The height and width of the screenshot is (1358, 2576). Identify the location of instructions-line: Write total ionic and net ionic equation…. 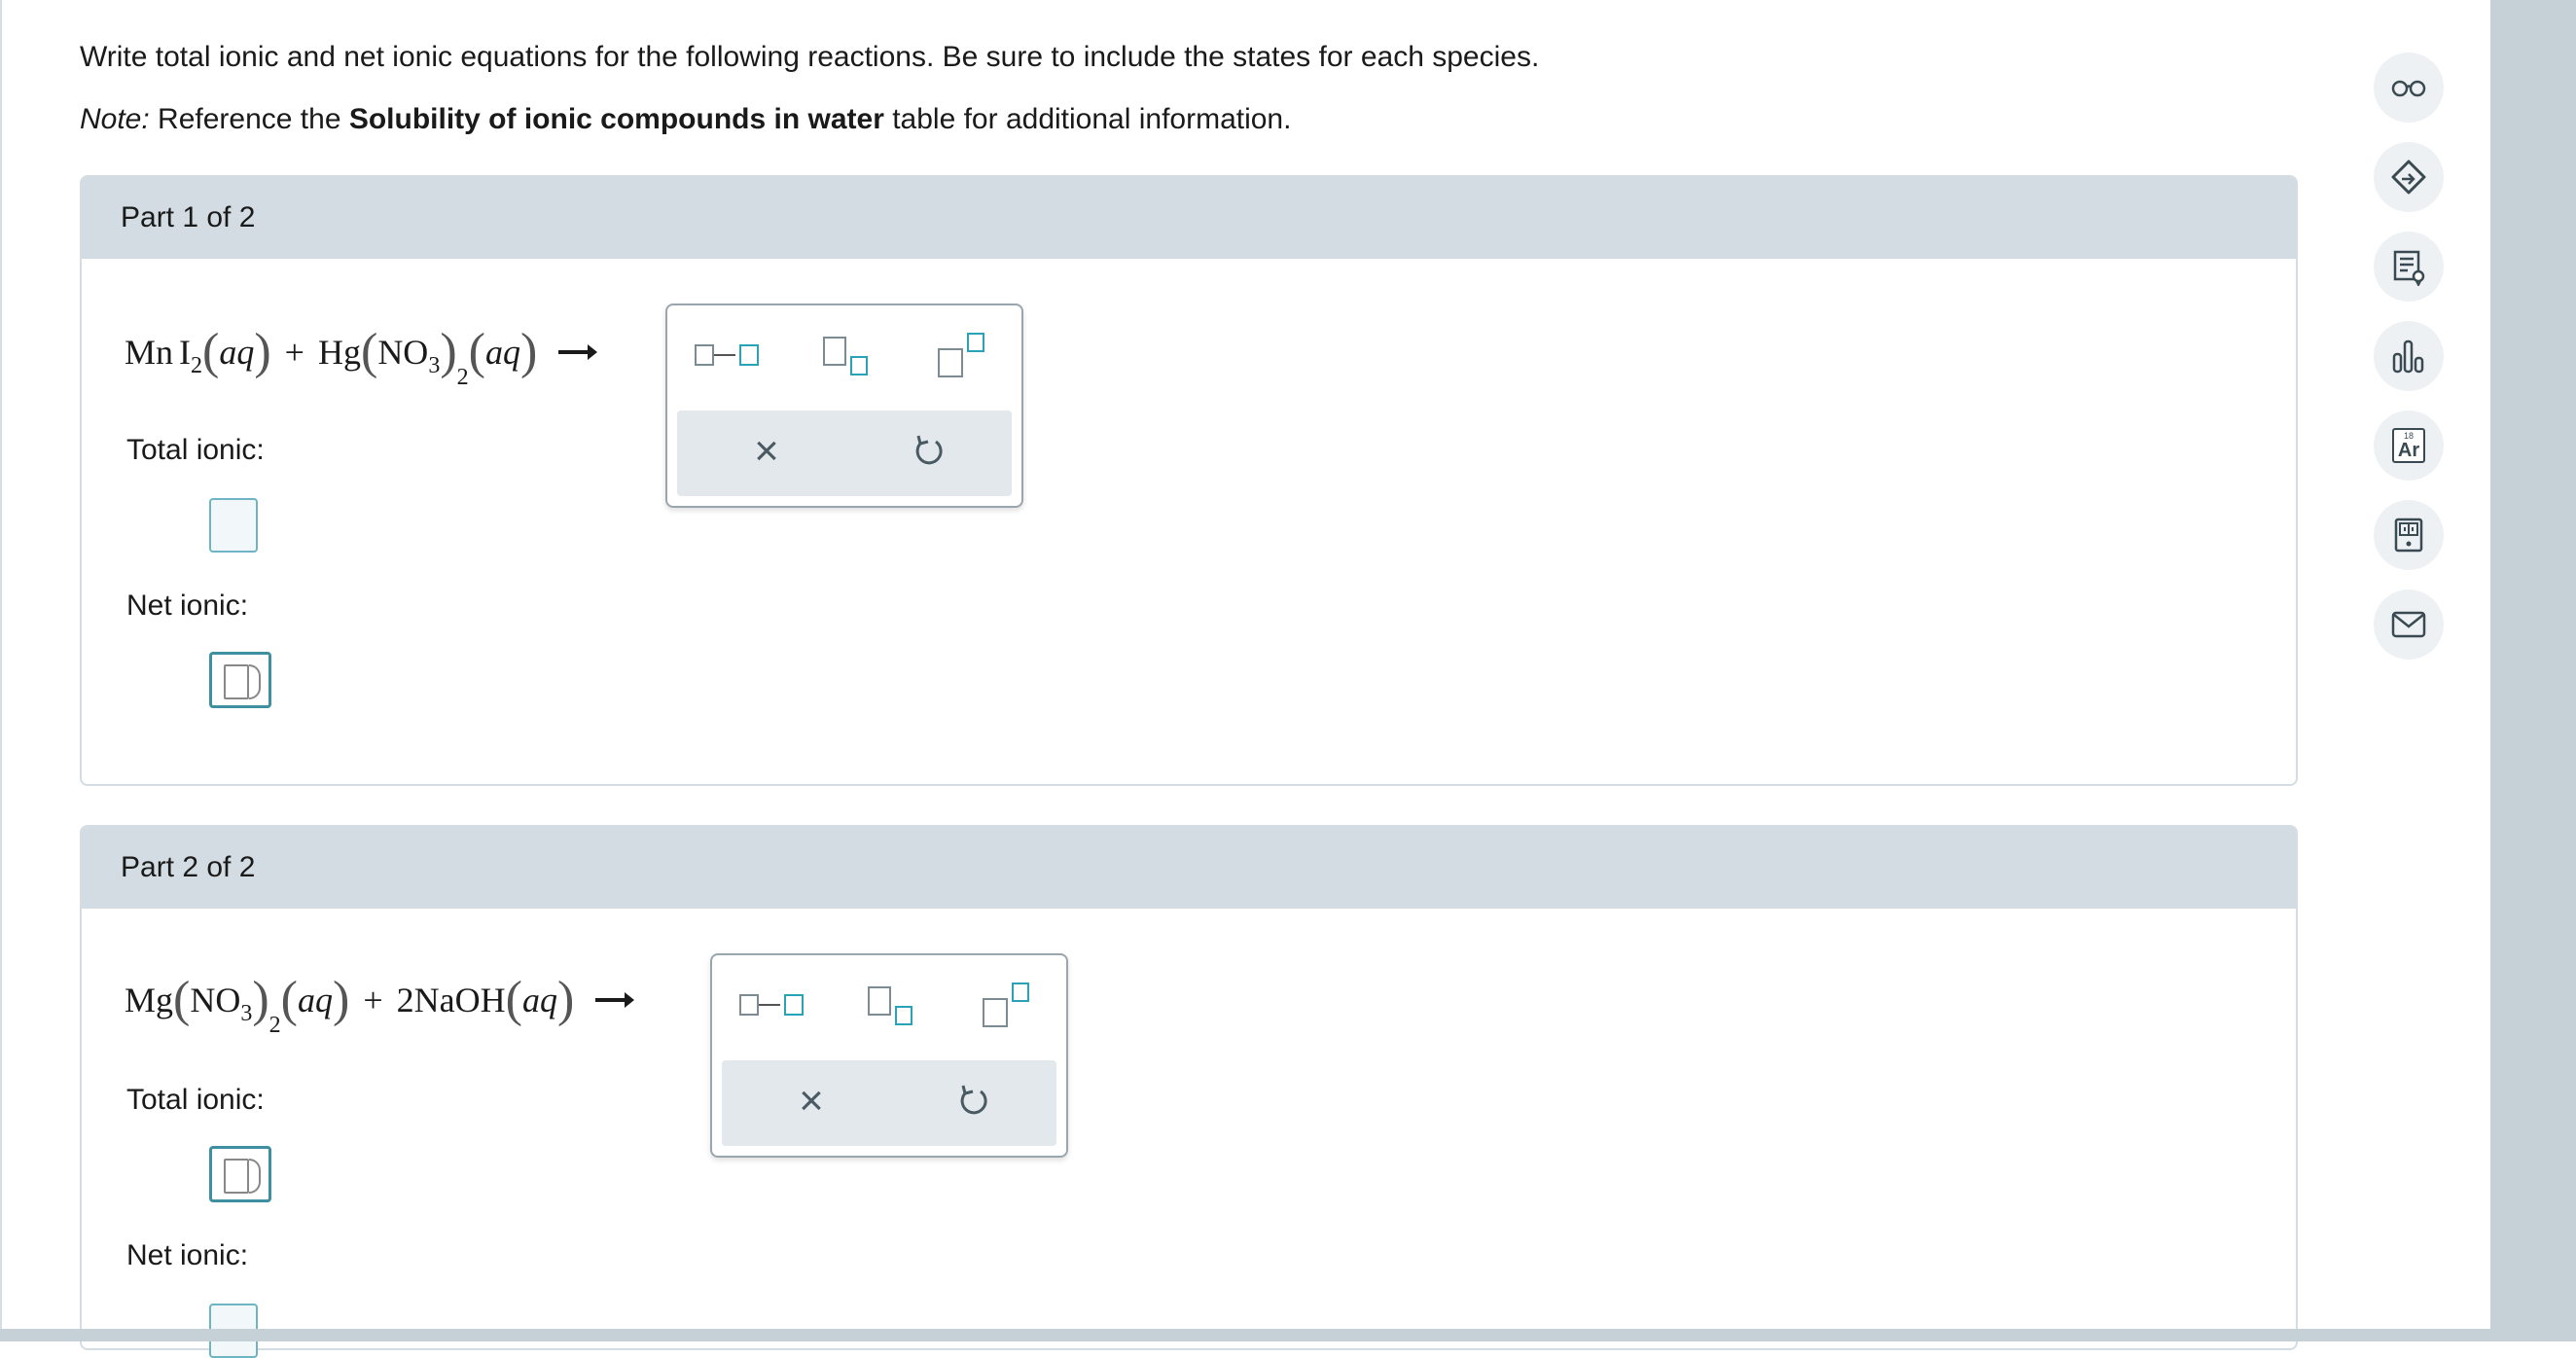
(810, 57).